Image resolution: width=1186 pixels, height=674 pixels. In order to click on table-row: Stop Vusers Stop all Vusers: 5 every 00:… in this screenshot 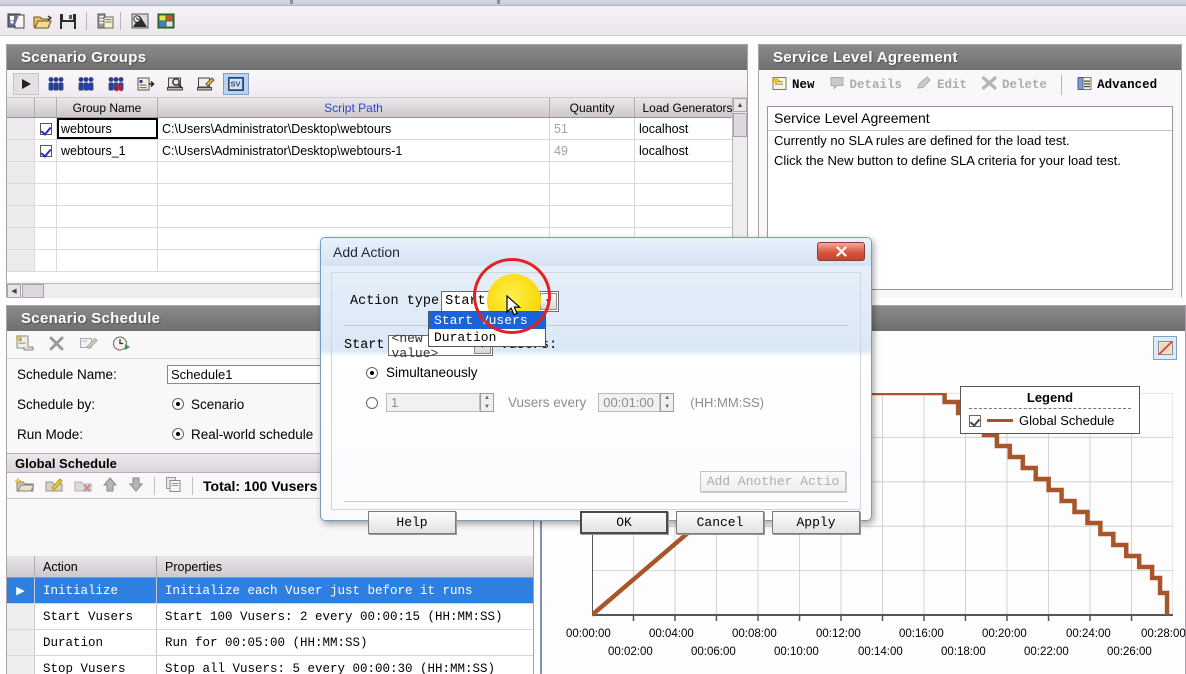, I will do `click(270, 665)`.